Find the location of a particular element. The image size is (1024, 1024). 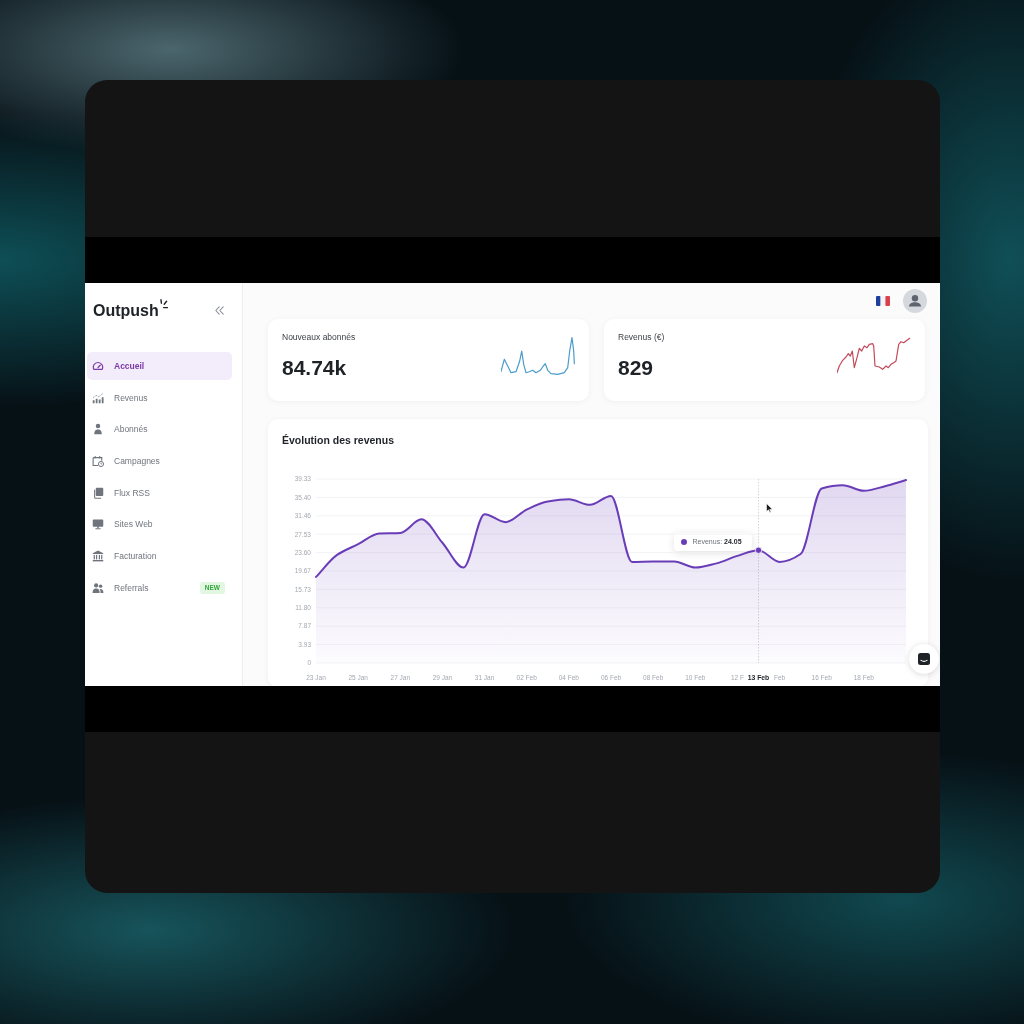

bar-chart-icon is located at coordinates (98, 397).